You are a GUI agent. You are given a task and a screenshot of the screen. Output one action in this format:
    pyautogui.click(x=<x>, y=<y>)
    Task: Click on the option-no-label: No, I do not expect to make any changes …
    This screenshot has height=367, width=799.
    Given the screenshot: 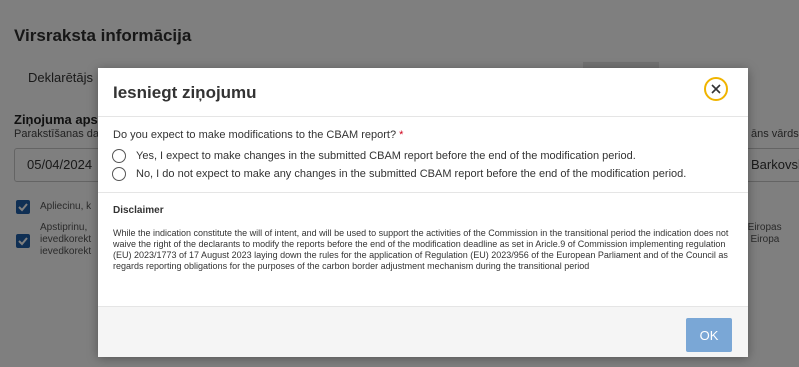 What is the action you would take?
    pyautogui.click(x=411, y=174)
    